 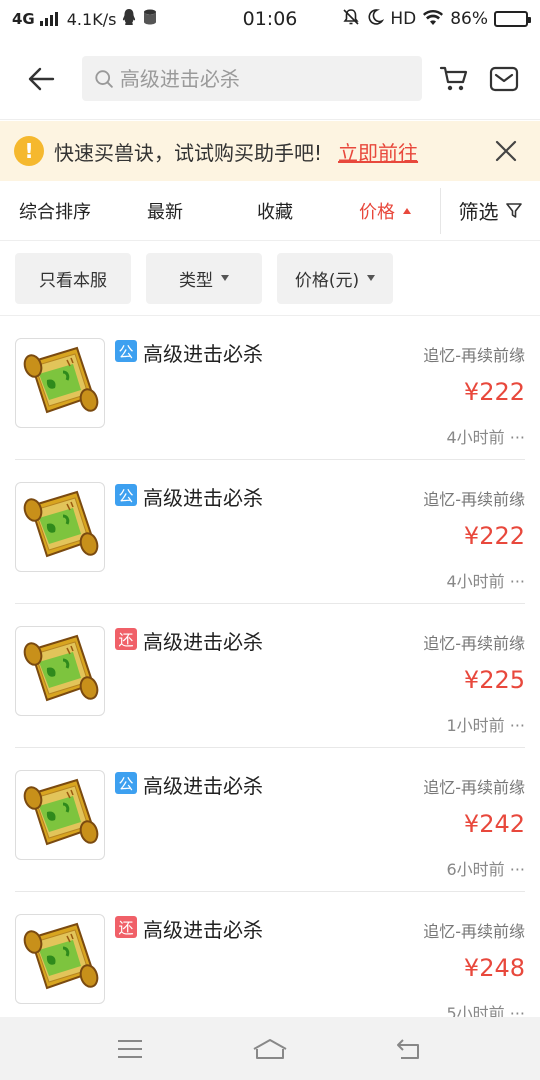 I want to click on status-bar: 4G 4.1K/s 01:06 HD 86%, so click(x=270, y=19).